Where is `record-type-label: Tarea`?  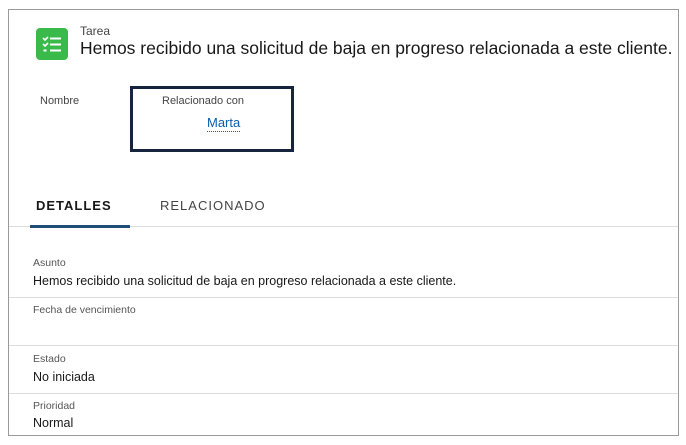
record-type-label: Tarea is located at coordinates (95, 31).